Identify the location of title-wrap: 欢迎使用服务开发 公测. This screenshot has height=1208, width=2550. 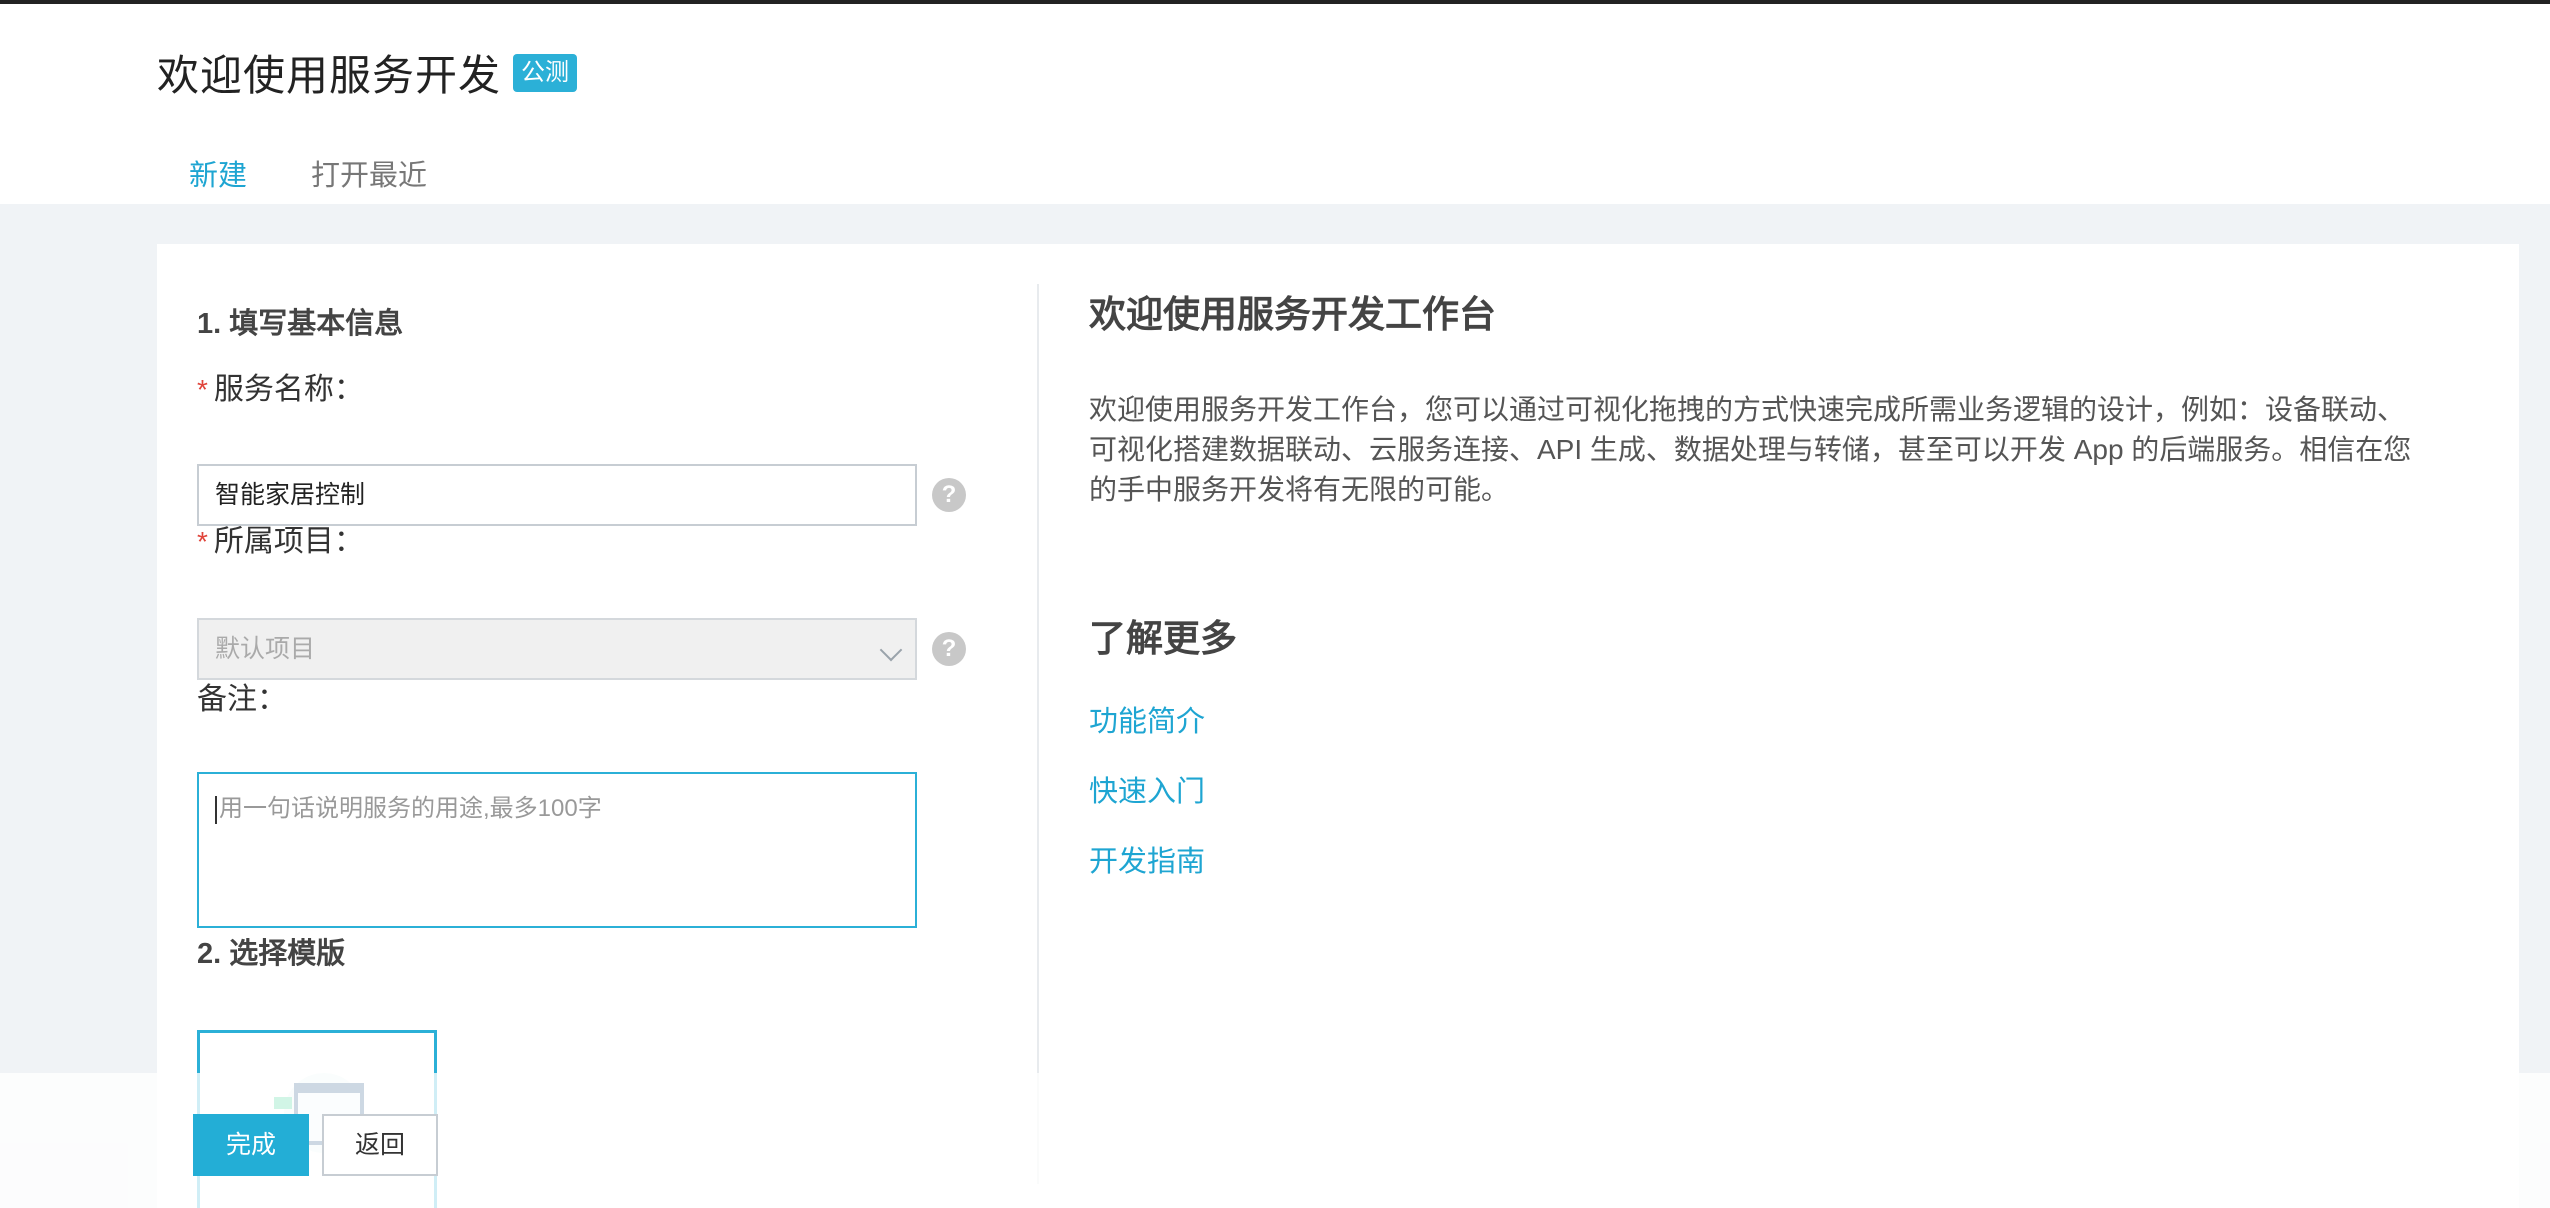
(367, 72).